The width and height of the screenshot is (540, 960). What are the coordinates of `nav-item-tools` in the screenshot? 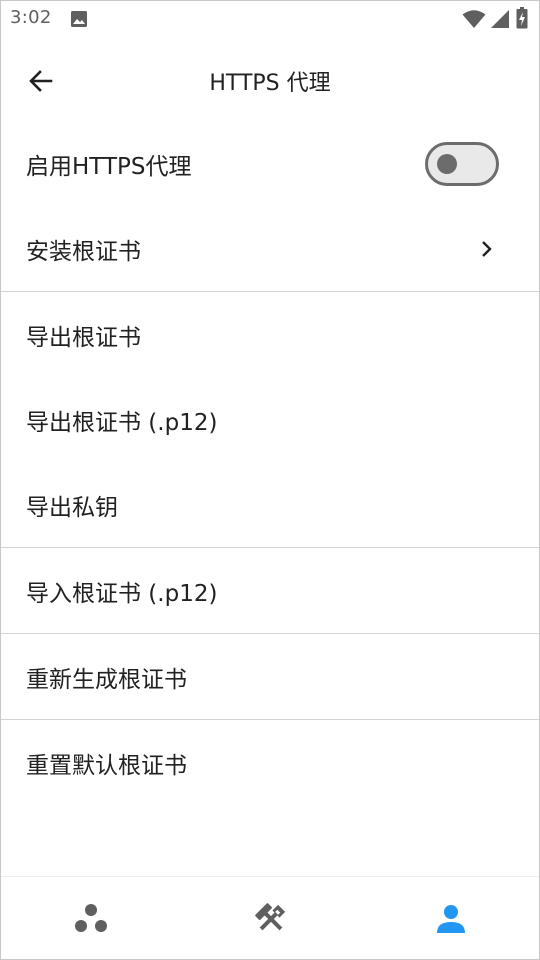 It's located at (271, 918).